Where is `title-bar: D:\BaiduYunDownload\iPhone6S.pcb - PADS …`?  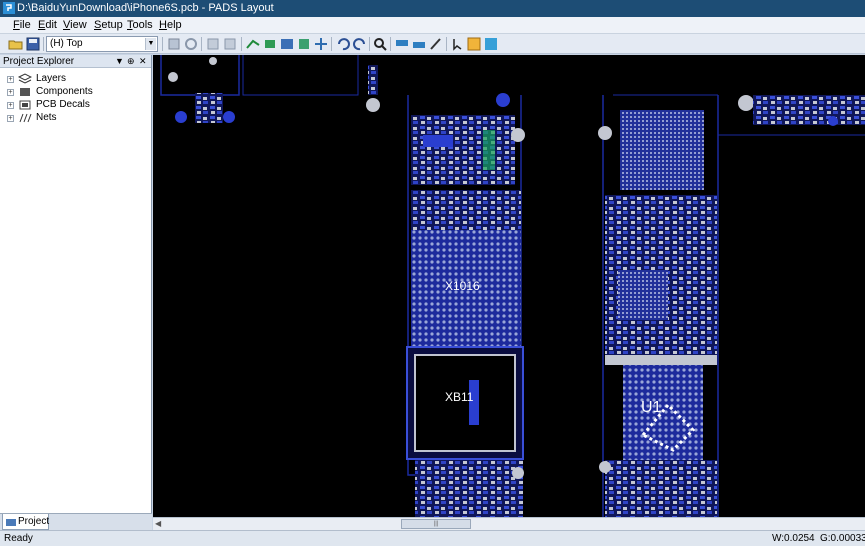
title-bar: D:\BaiduYunDownload\iPhone6S.pcb - PADS … is located at coordinates (432, 8).